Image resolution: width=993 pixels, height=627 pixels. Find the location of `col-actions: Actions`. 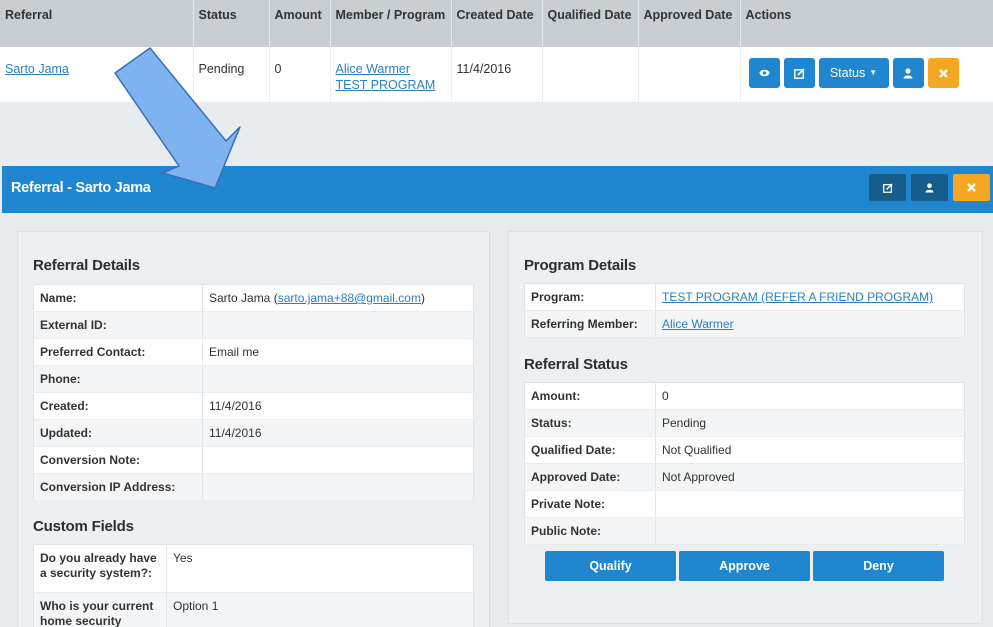

col-actions: Actions is located at coordinates (866, 23).